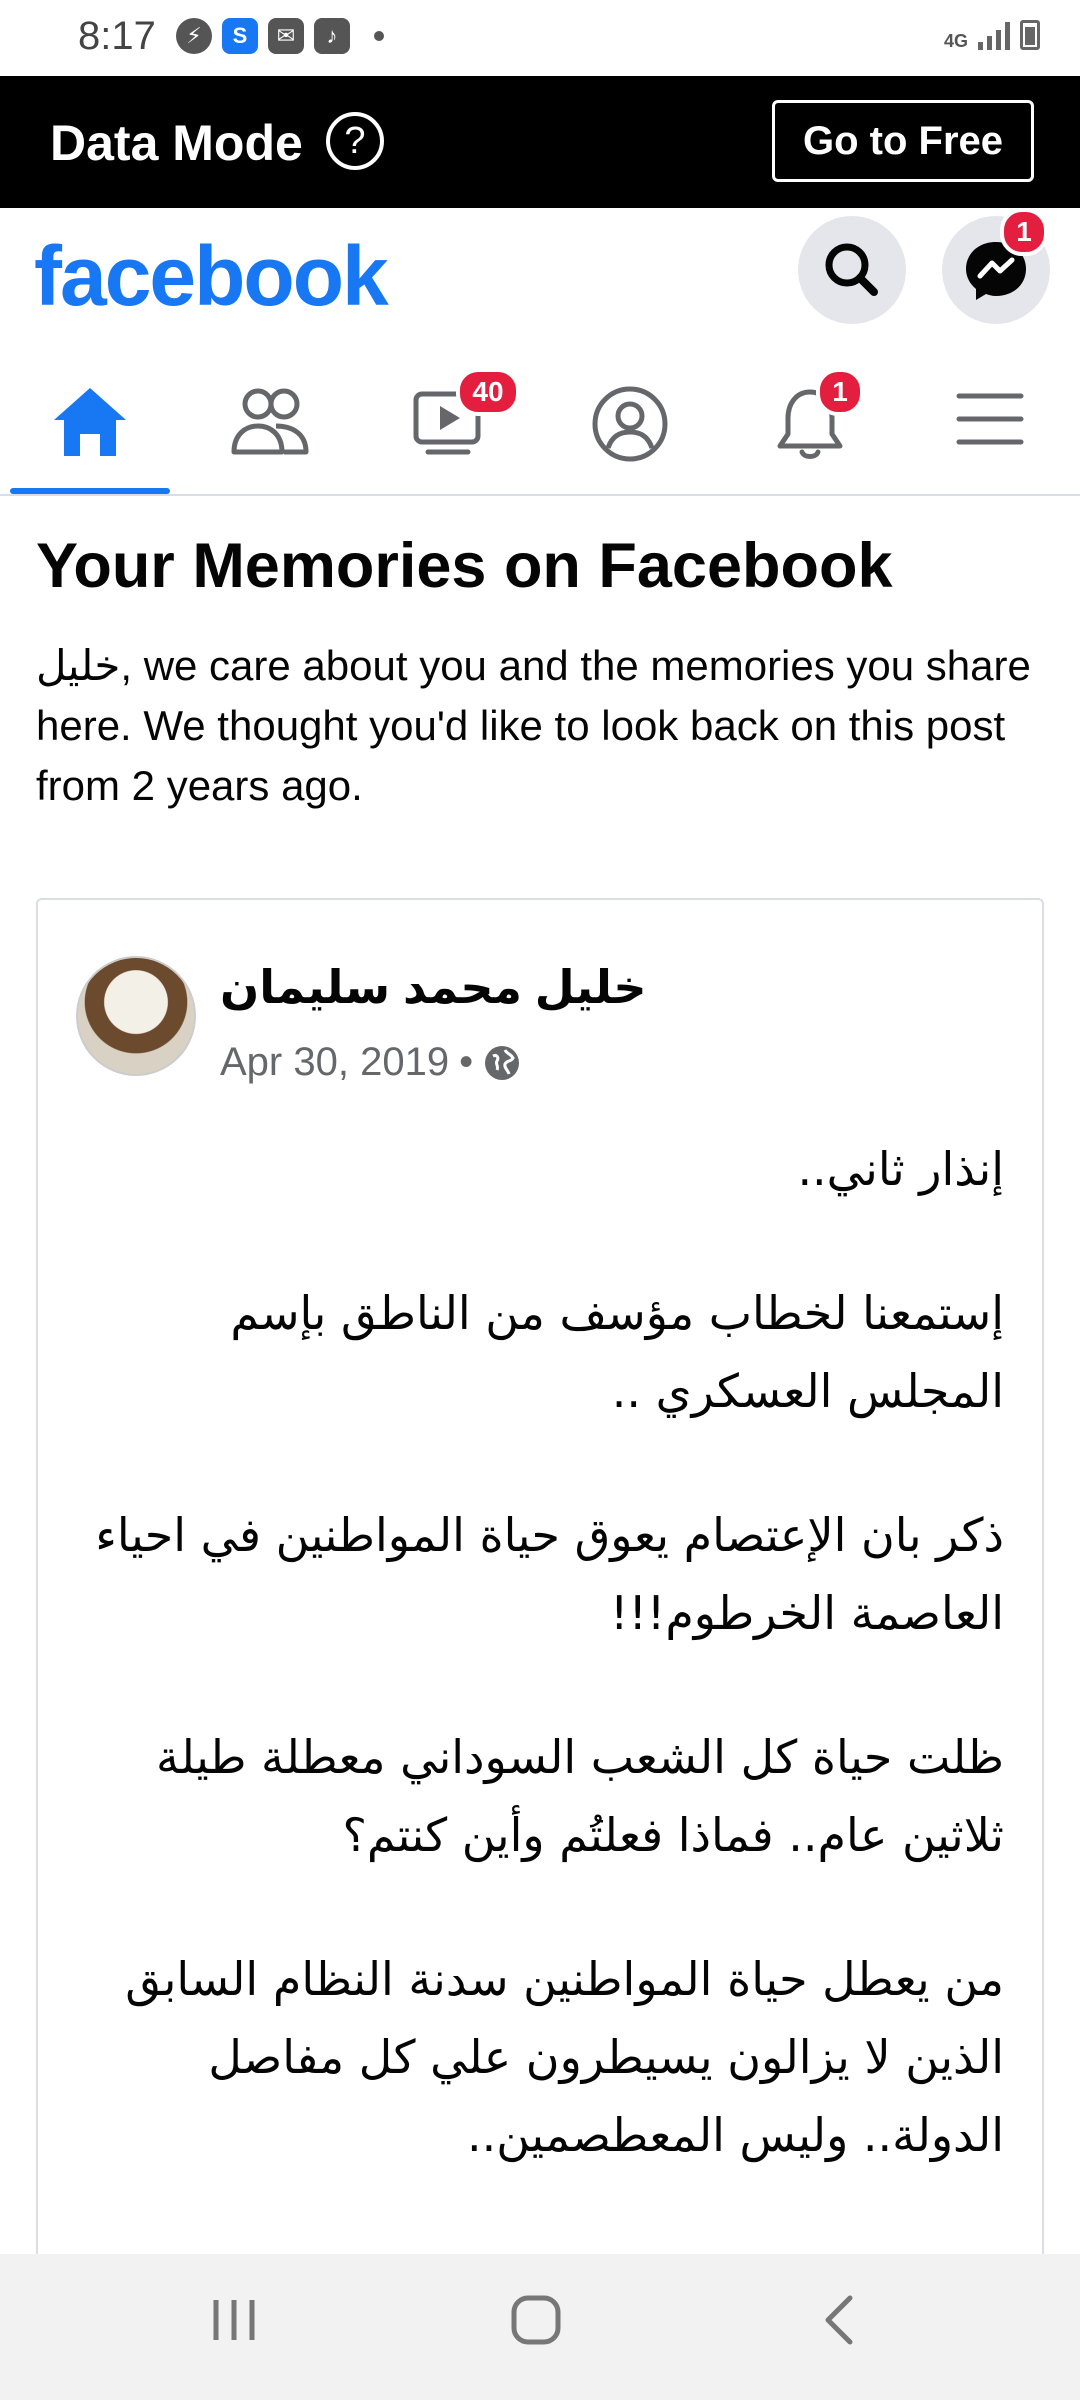 This screenshot has width=1080, height=2400. I want to click on friends-icon, so click(270, 421).